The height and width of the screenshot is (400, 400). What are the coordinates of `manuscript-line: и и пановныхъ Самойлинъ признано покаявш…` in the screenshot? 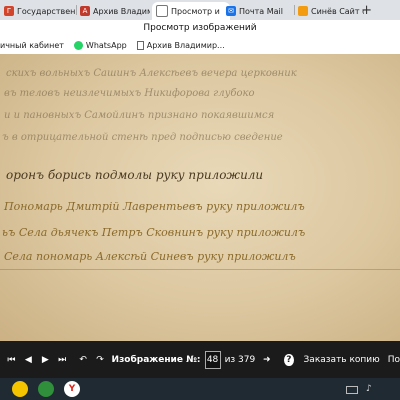 It's located at (139, 115).